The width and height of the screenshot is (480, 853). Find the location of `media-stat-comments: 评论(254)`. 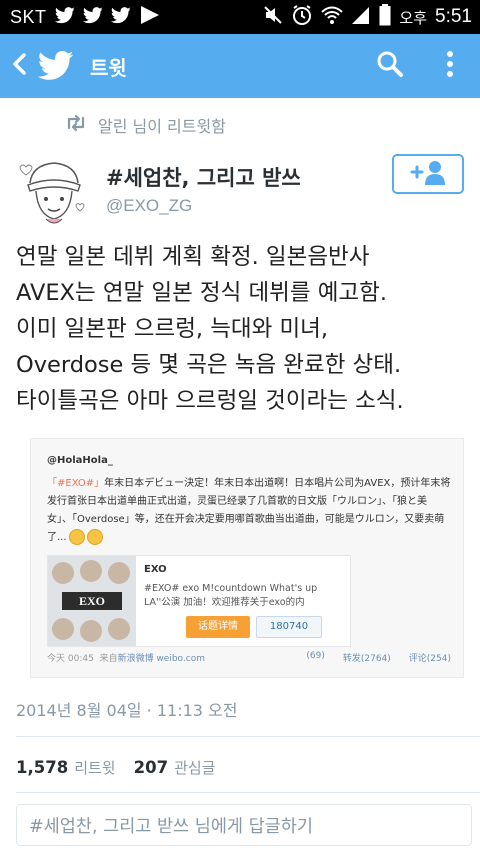

media-stat-comments: 评论(254) is located at coordinates (429, 659).